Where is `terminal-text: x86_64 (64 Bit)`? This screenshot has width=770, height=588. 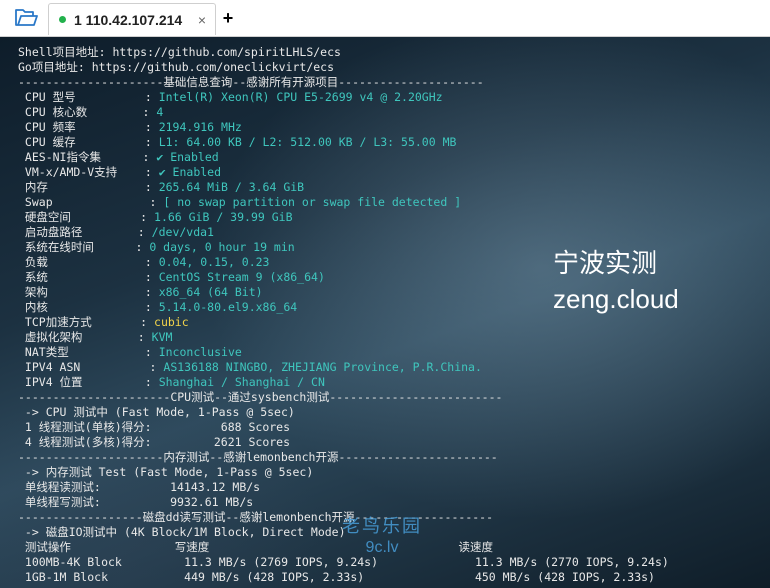 terminal-text: x86_64 (64 Bit) is located at coordinates (210, 292).